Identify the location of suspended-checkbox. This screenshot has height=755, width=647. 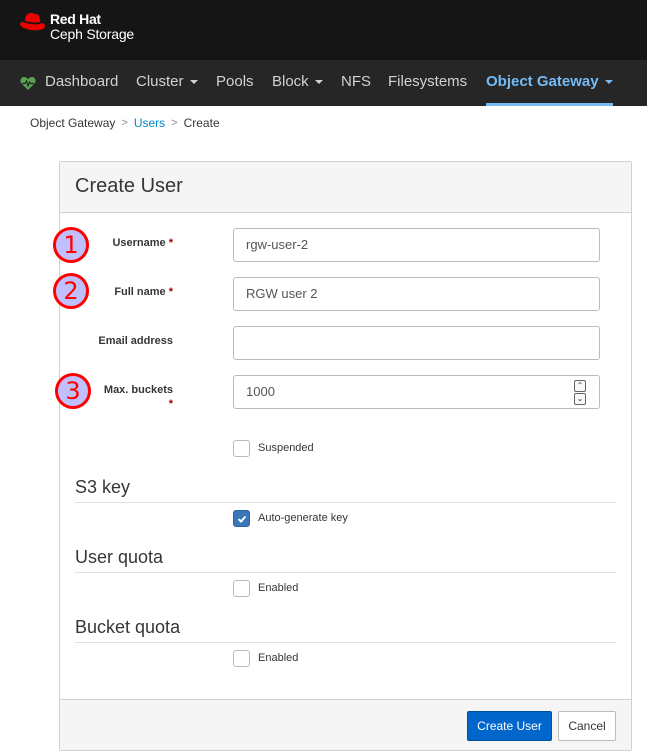
(241, 448).